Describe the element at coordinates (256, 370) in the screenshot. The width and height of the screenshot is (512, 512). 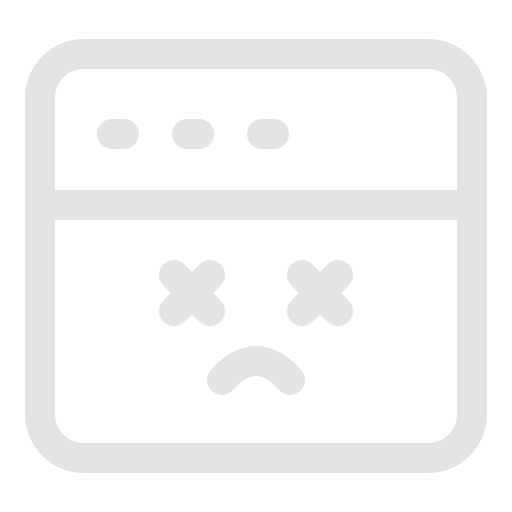
I see `frown-icon` at that location.